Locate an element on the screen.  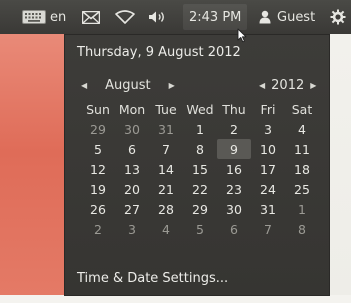
calendar-day: 14 is located at coordinates (166, 169).